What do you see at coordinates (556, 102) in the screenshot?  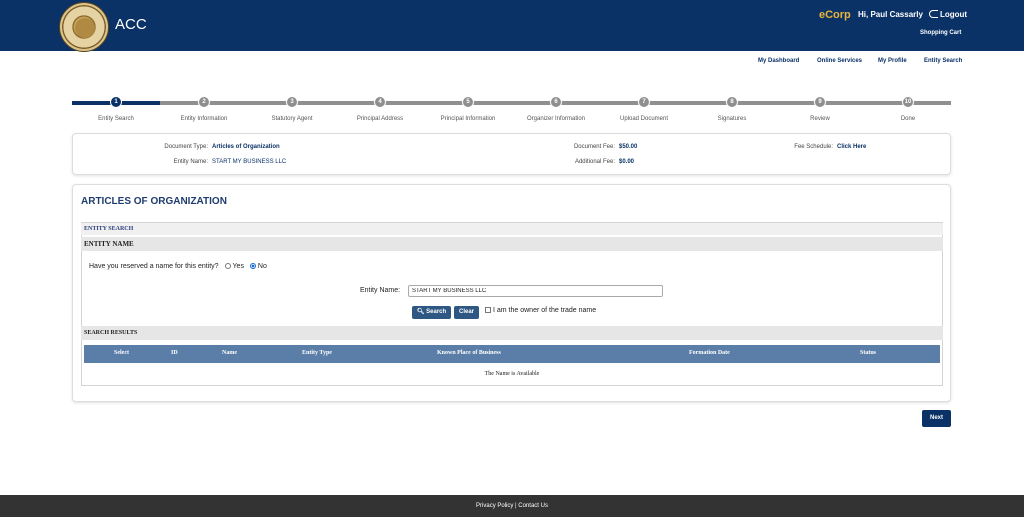 I see `step-6-circle: 6` at bounding box center [556, 102].